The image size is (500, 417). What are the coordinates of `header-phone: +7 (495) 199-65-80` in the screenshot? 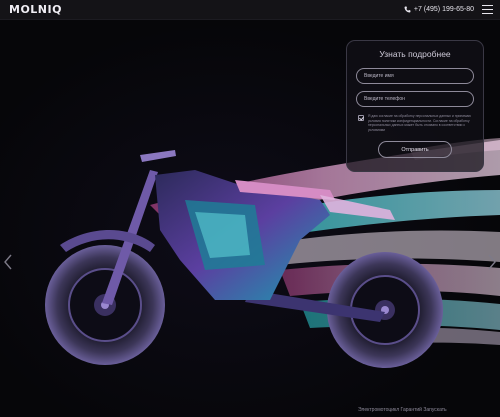 It's located at (439, 9).